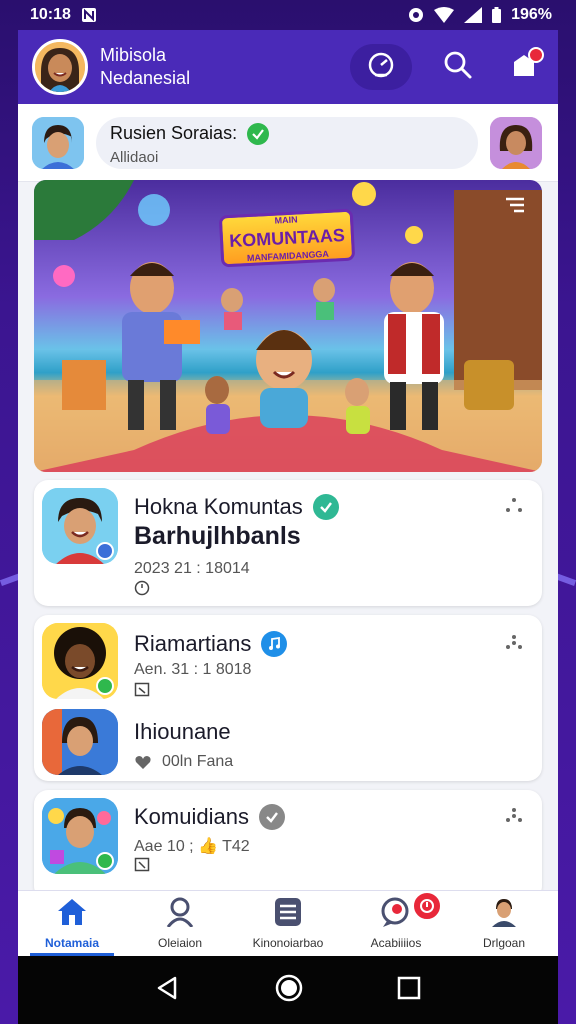  Describe the element at coordinates (168, 990) in the screenshot. I see `back-button` at that location.